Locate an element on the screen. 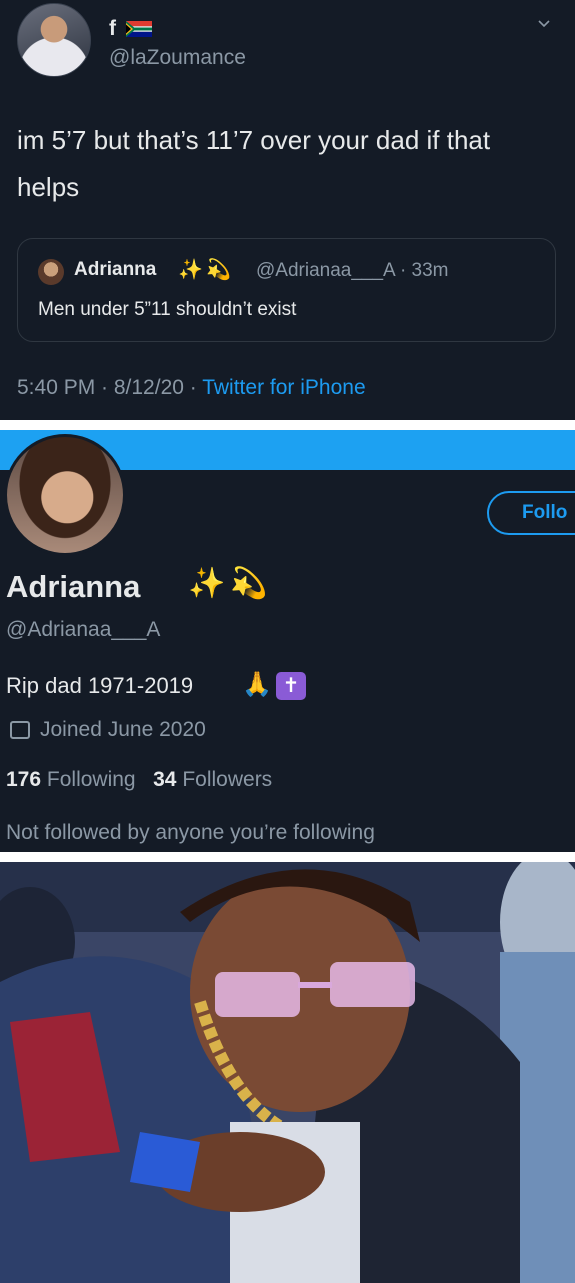 This screenshot has width=575, height=1283. followers-link: 34 Followers is located at coordinates (212, 779).